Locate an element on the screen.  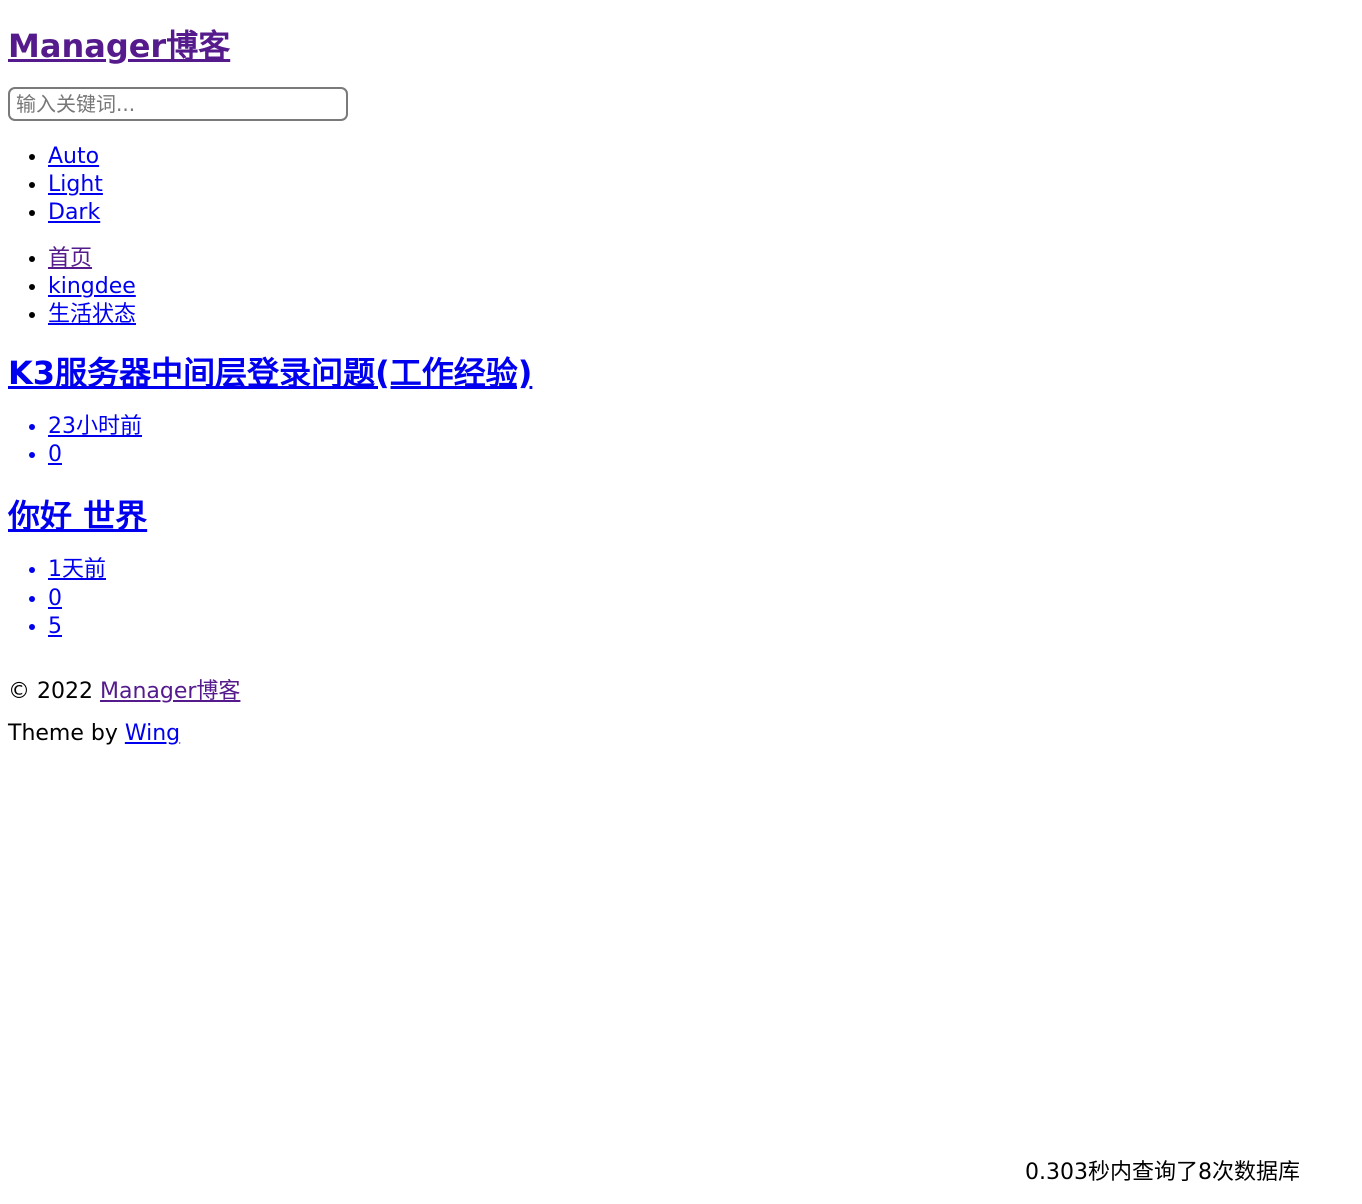
article-meta-list: 23小时前 0 is located at coordinates (681, 441).